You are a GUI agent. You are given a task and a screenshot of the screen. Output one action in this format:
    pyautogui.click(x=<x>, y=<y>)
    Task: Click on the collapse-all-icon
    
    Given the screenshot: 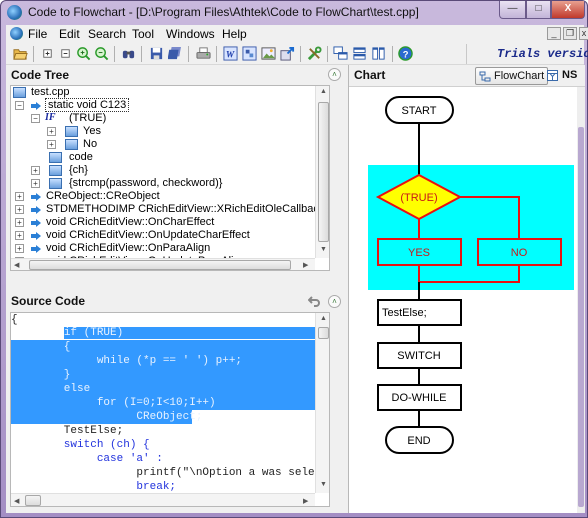 What is the action you would take?
    pyautogui.click(x=65, y=53)
    